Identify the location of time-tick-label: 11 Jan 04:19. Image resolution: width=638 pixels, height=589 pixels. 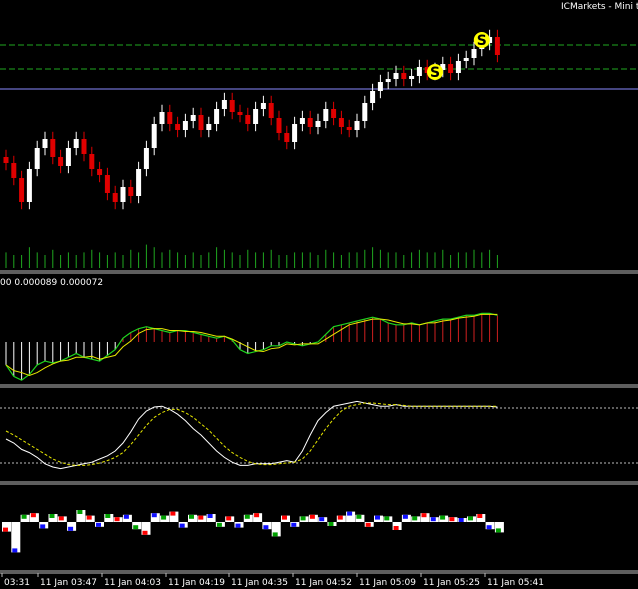
(196, 583).